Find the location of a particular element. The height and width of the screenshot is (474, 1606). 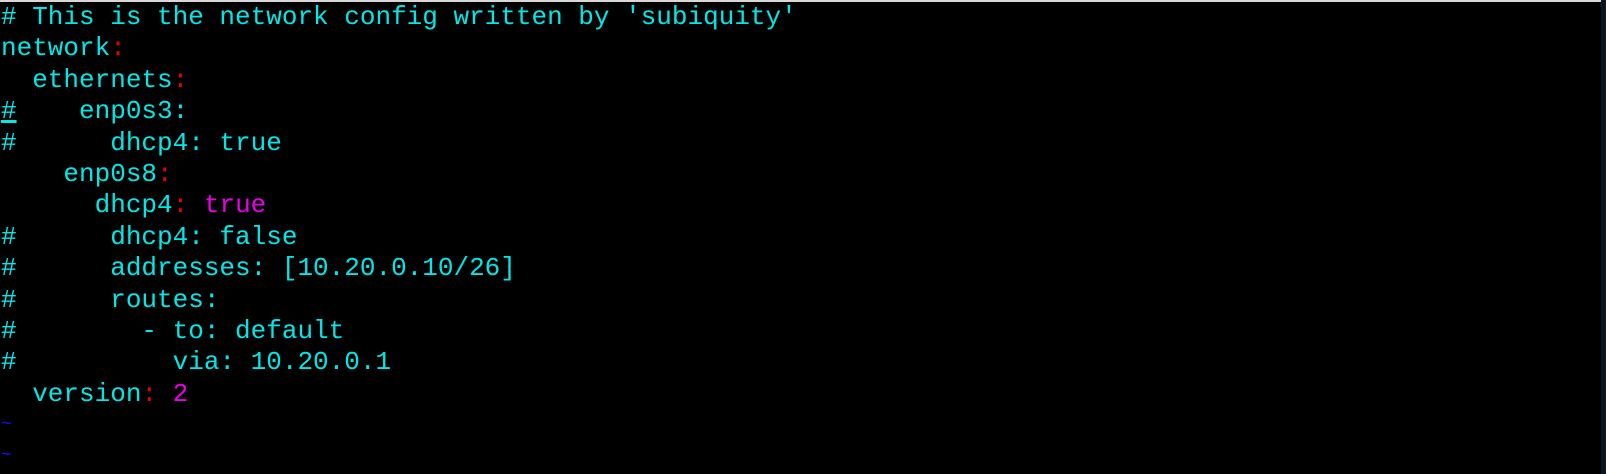

code-line: # - to: default is located at coordinates (399, 331).